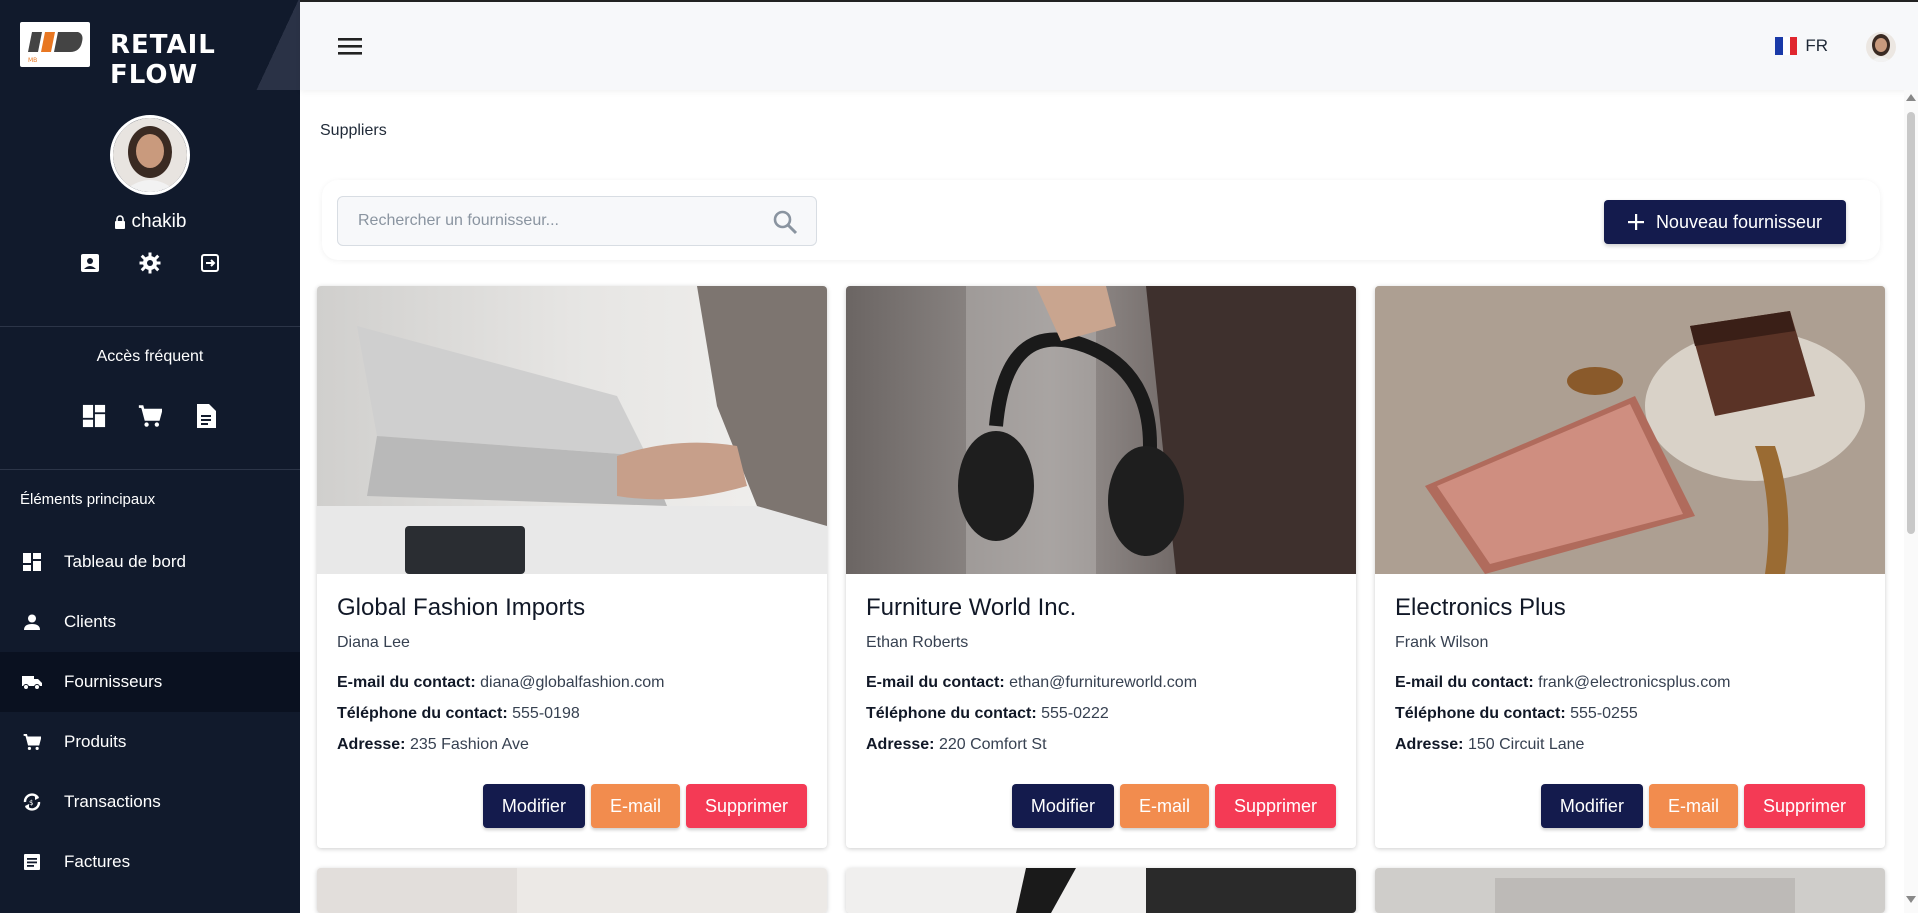 Image resolution: width=1918 pixels, height=913 pixels. Describe the element at coordinates (277, 45) in the screenshot. I see `brand-decoration` at that location.